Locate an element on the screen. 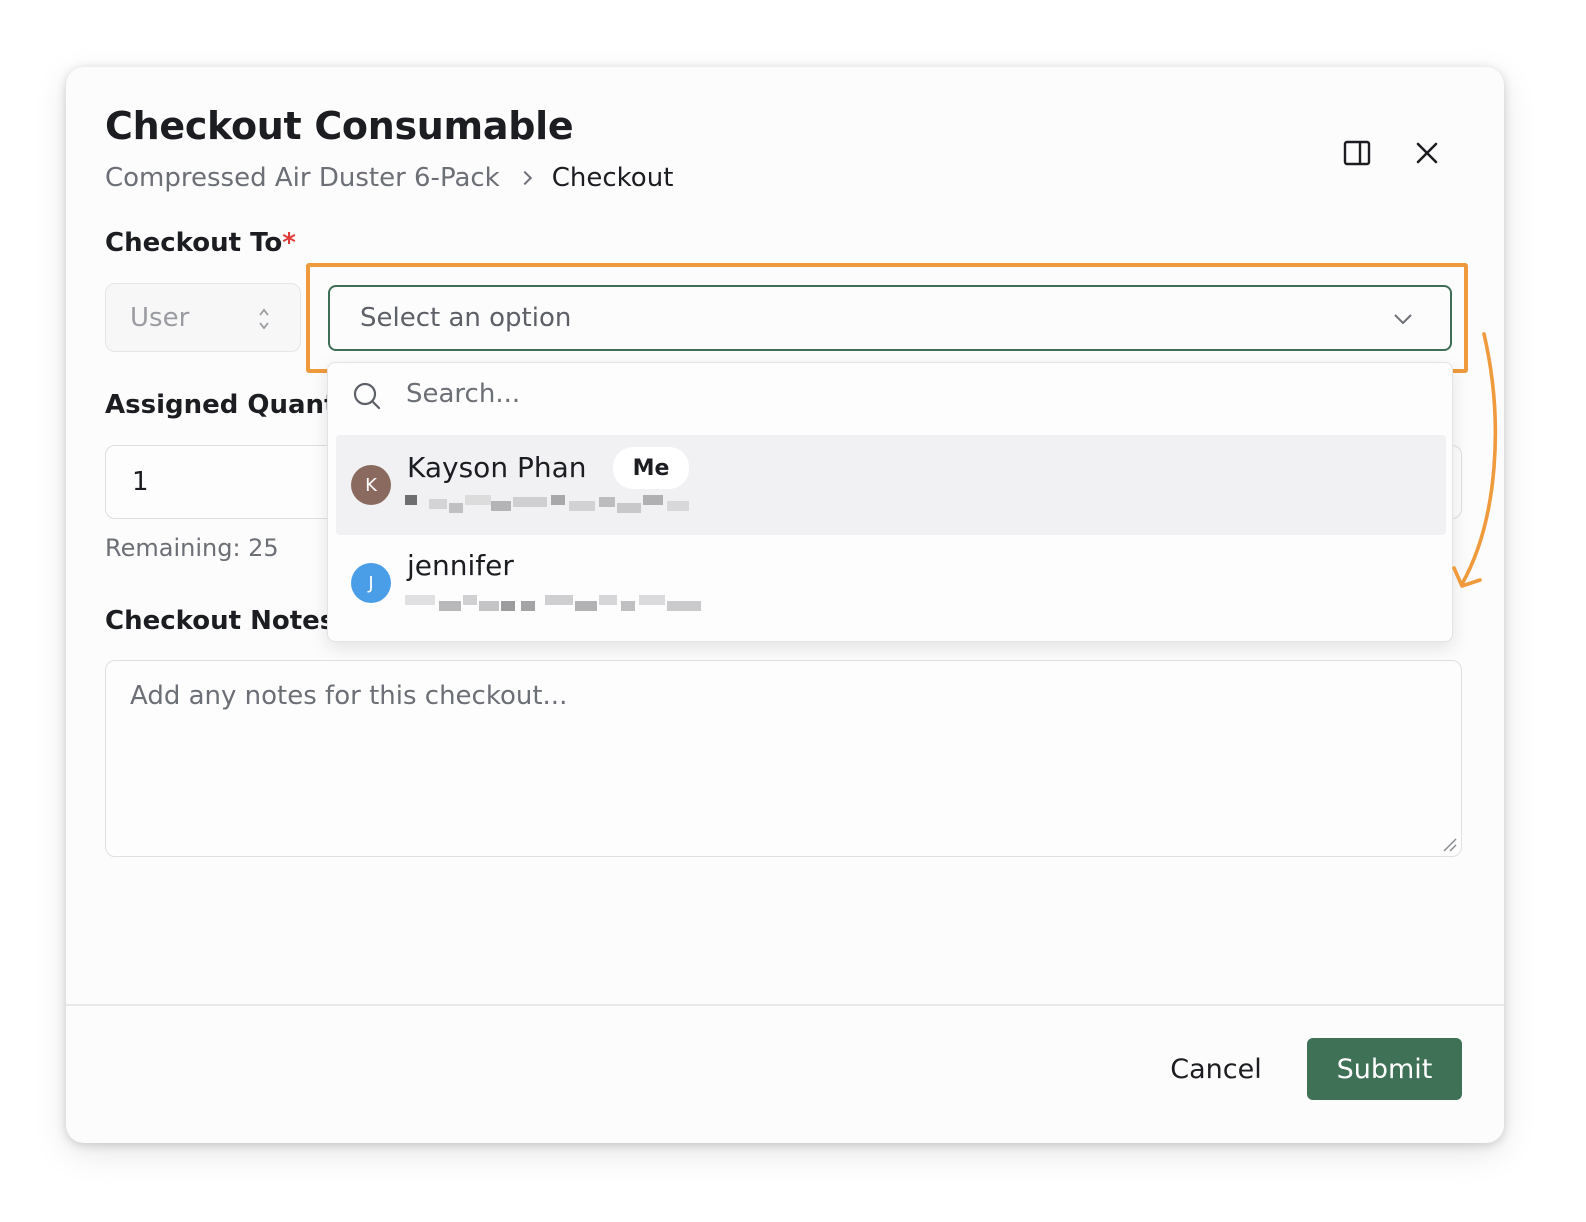 The width and height of the screenshot is (1586, 1222). panel-toggle-icon is located at coordinates (1357, 153).